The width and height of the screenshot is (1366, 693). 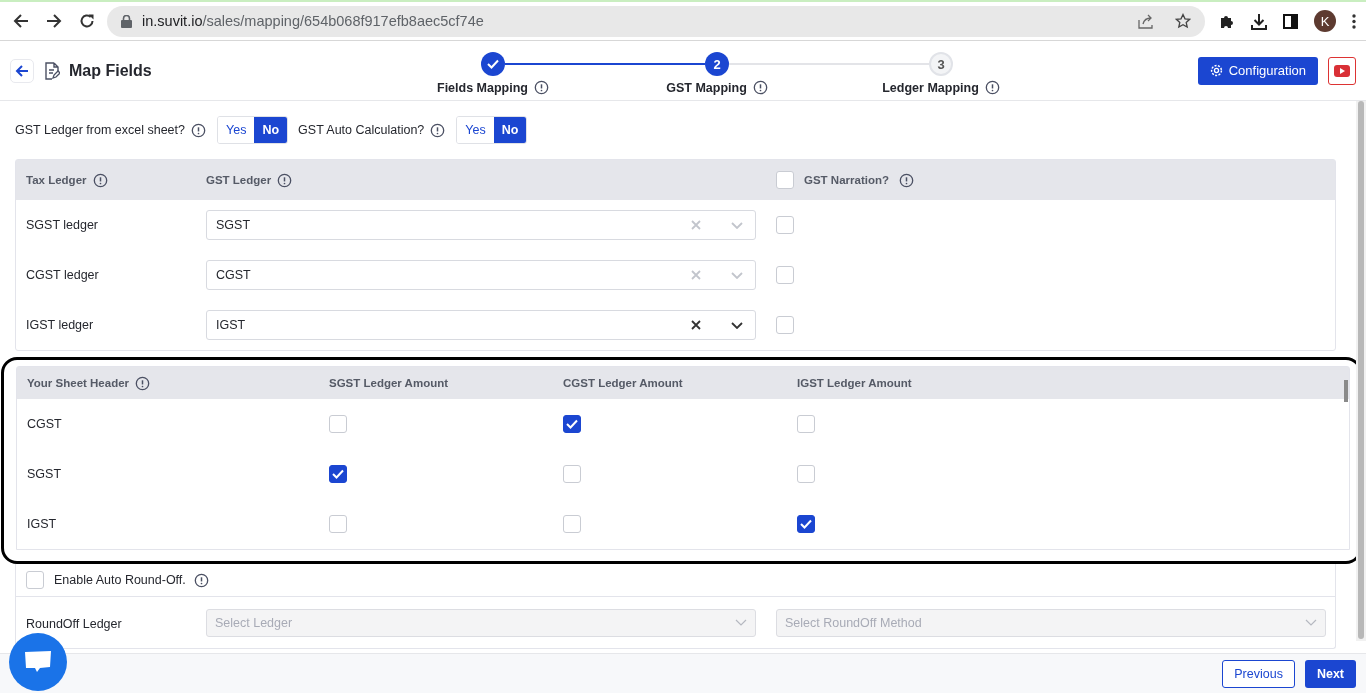 I want to click on configuration-button: Configuration, so click(x=1257, y=70).